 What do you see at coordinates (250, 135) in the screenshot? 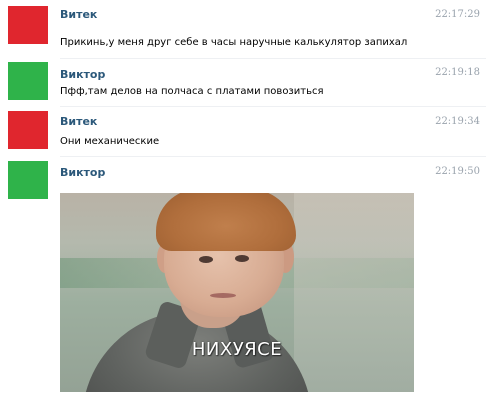
I see `message-item: Витек 22:19:34 Они механические` at bounding box center [250, 135].